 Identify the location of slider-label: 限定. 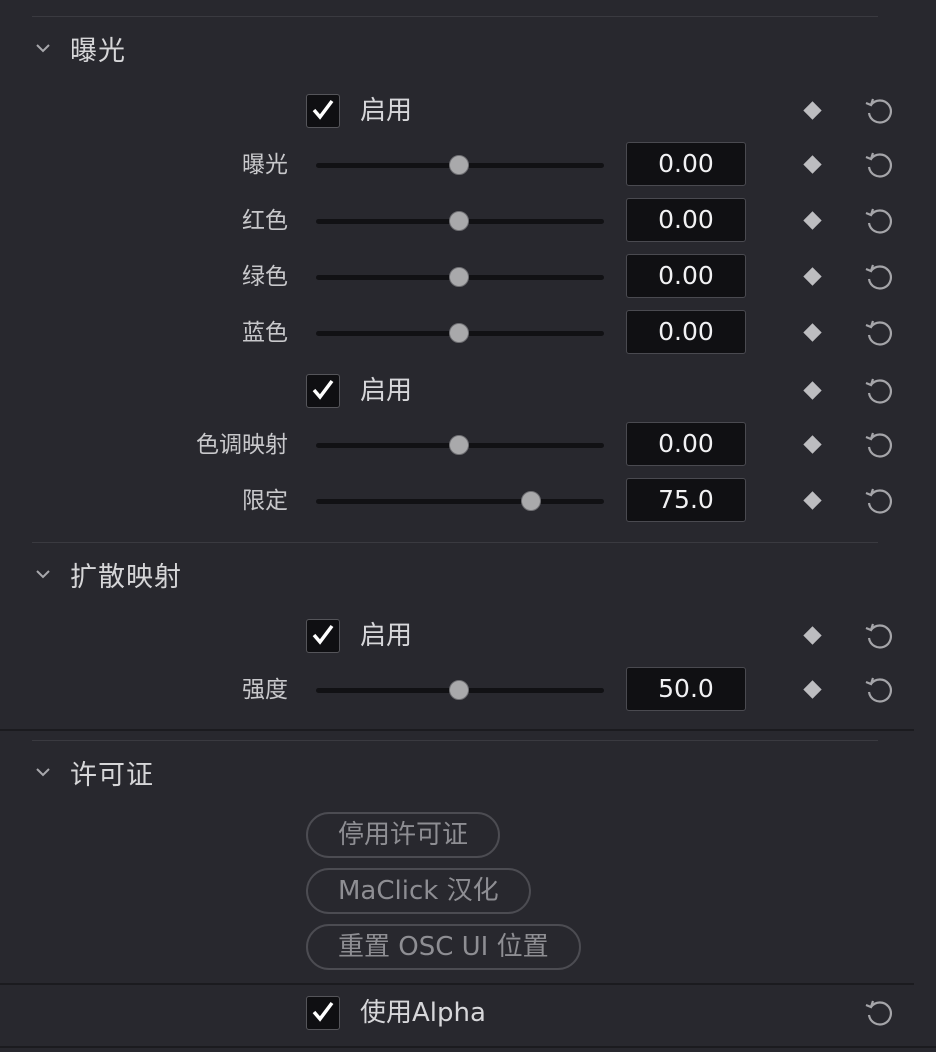
(265, 501).